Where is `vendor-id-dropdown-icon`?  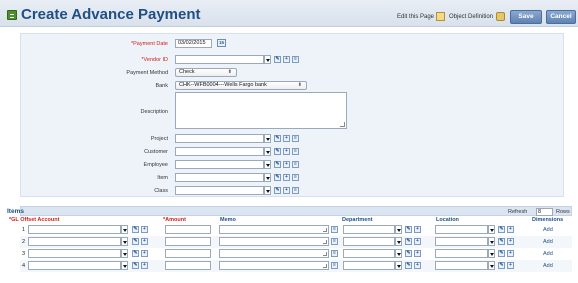 vendor-id-dropdown-icon is located at coordinates (267, 59).